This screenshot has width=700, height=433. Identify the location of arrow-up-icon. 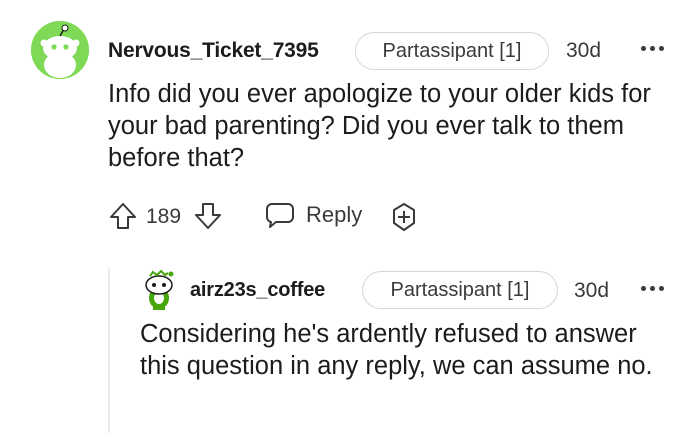
(123, 216).